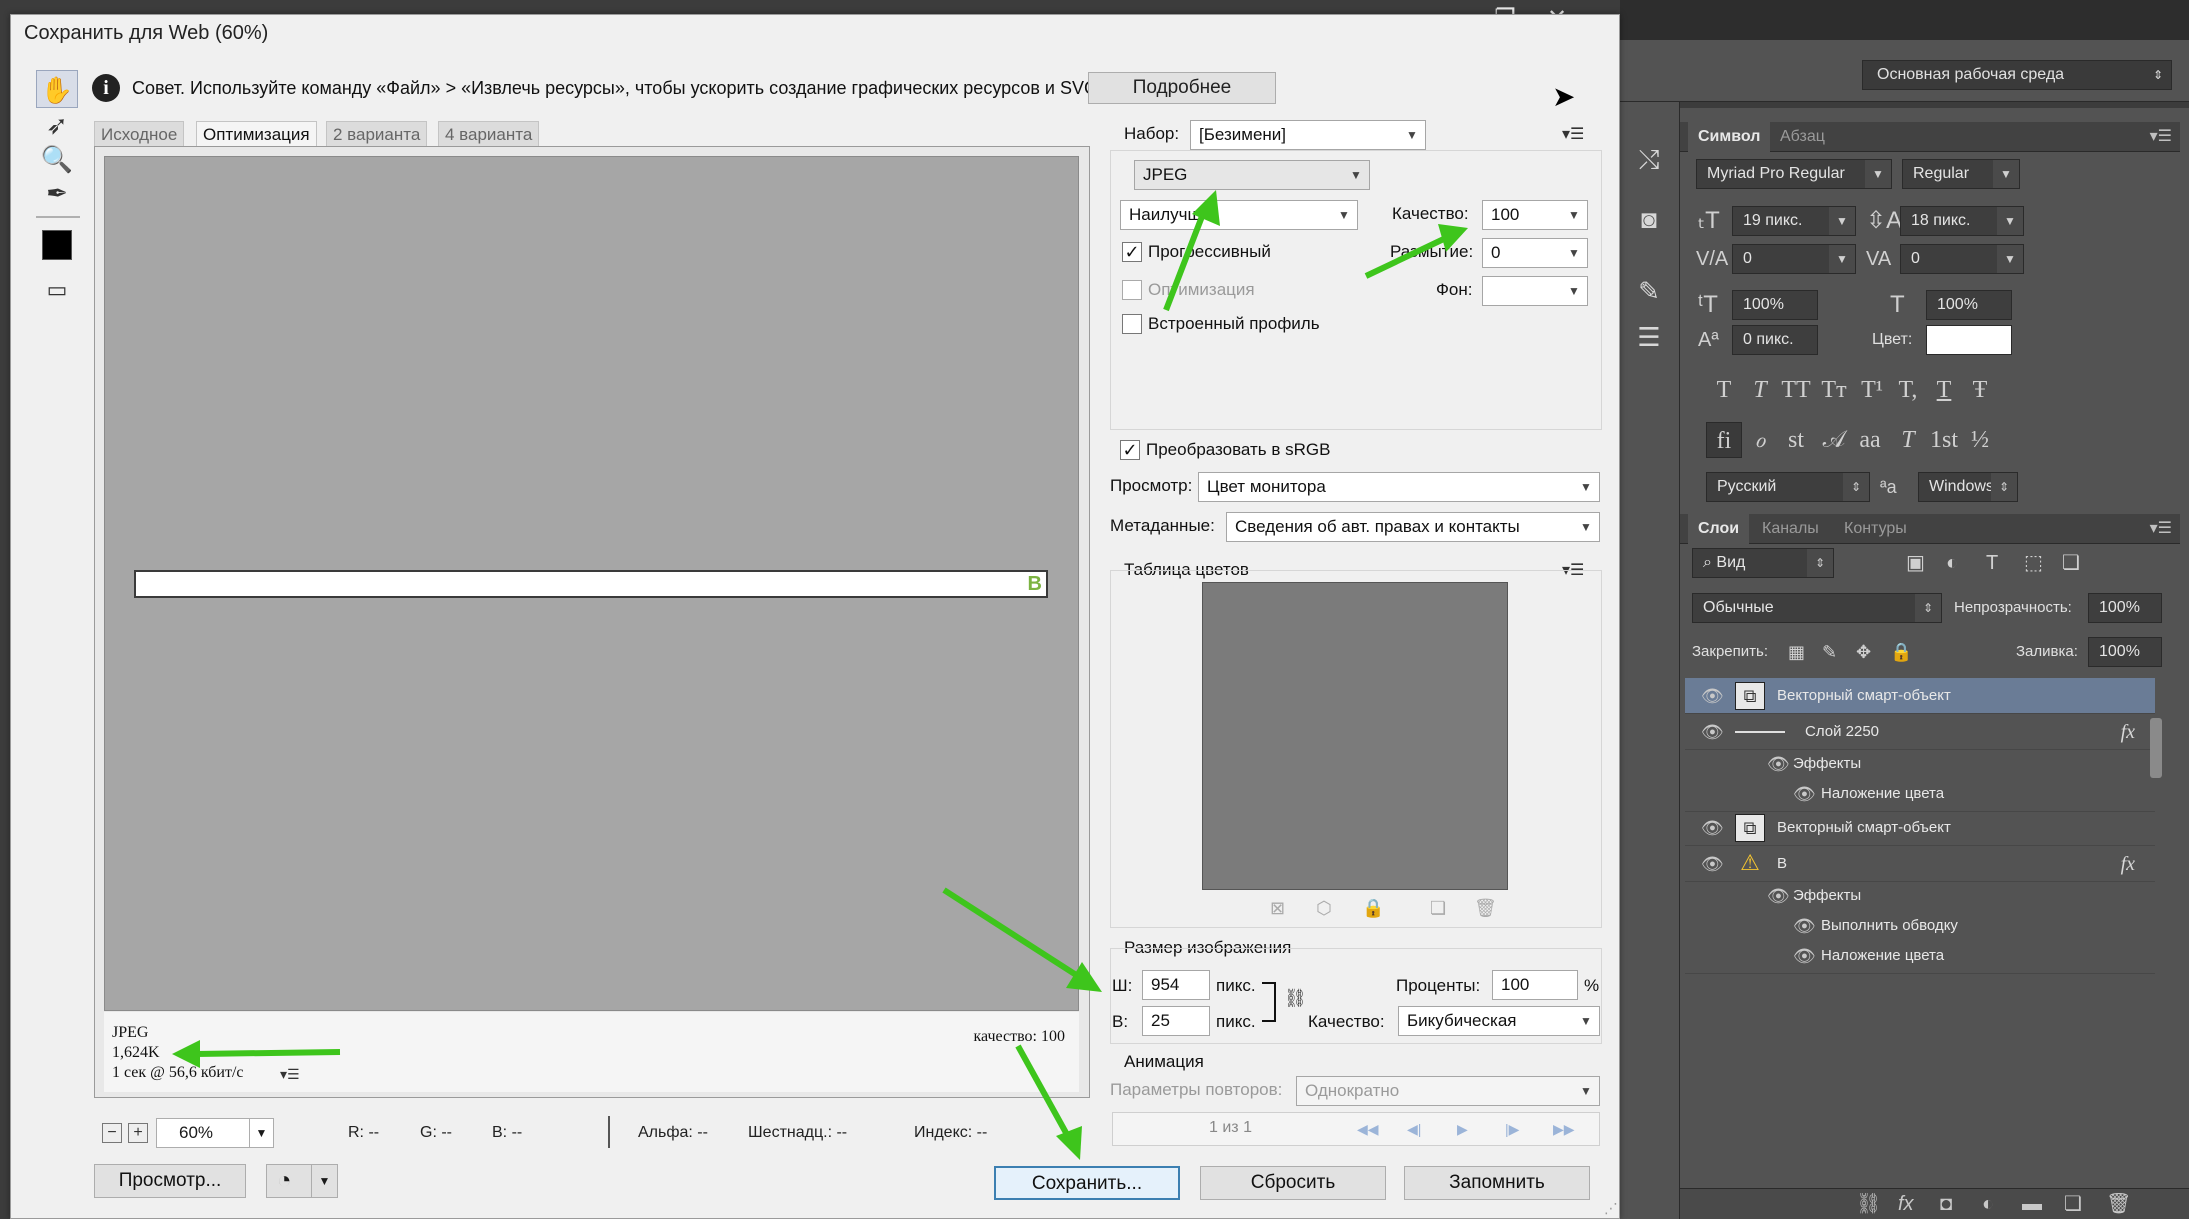 This screenshot has height=1219, width=2189. I want to click on progressive-checkbox: ✓, so click(1132, 252).